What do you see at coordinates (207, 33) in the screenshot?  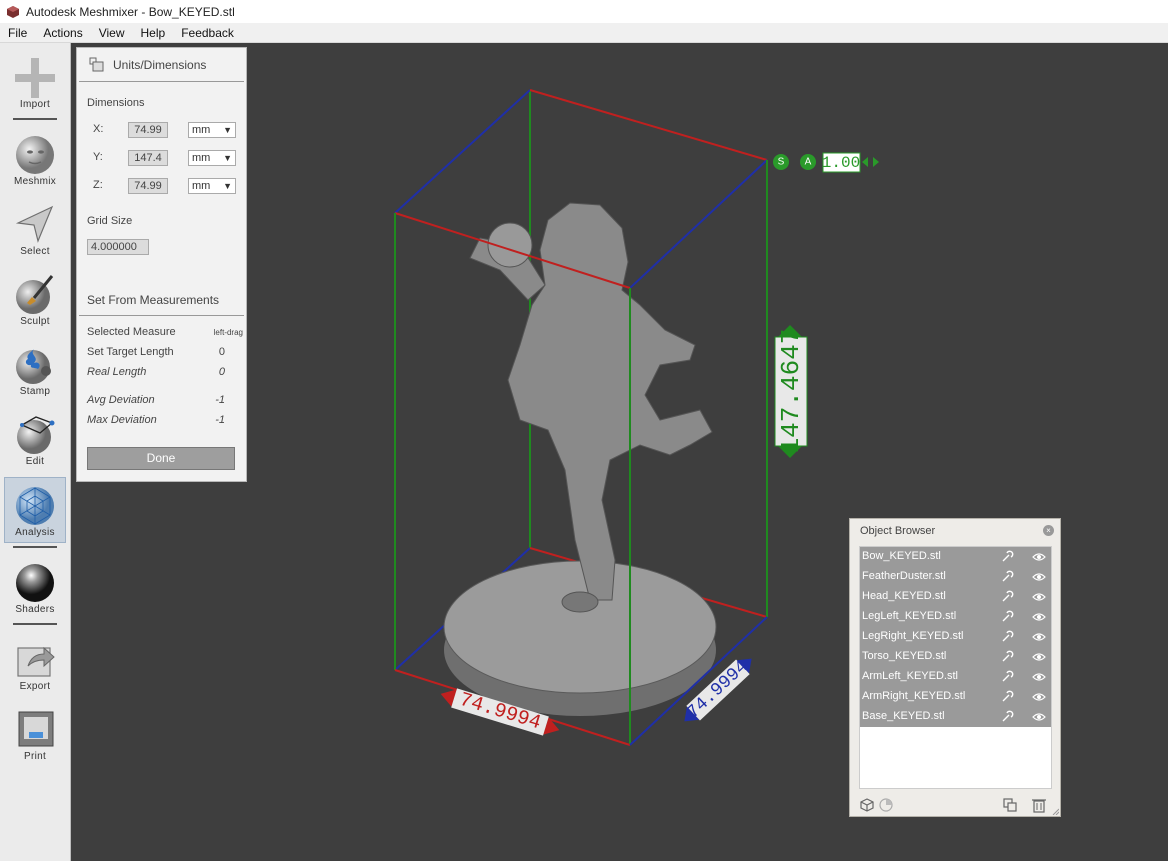 I see `menu-feedback: Feedback` at bounding box center [207, 33].